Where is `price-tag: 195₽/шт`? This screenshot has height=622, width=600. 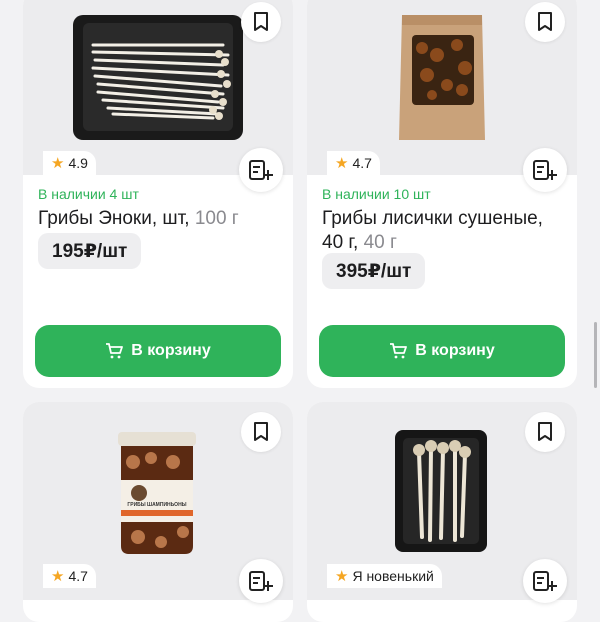
price-tag: 195₽/шт is located at coordinates (90, 251).